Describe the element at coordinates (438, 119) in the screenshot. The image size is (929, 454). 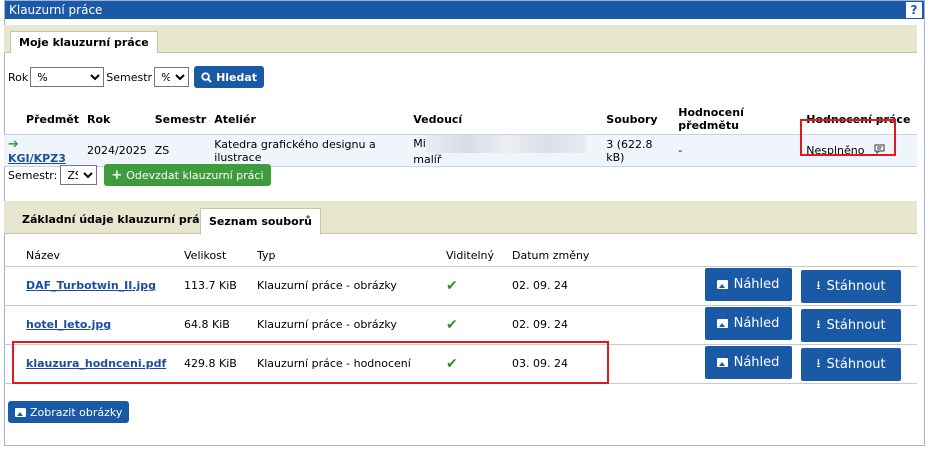
I see `col-vedouci: Vedoucí` at that location.